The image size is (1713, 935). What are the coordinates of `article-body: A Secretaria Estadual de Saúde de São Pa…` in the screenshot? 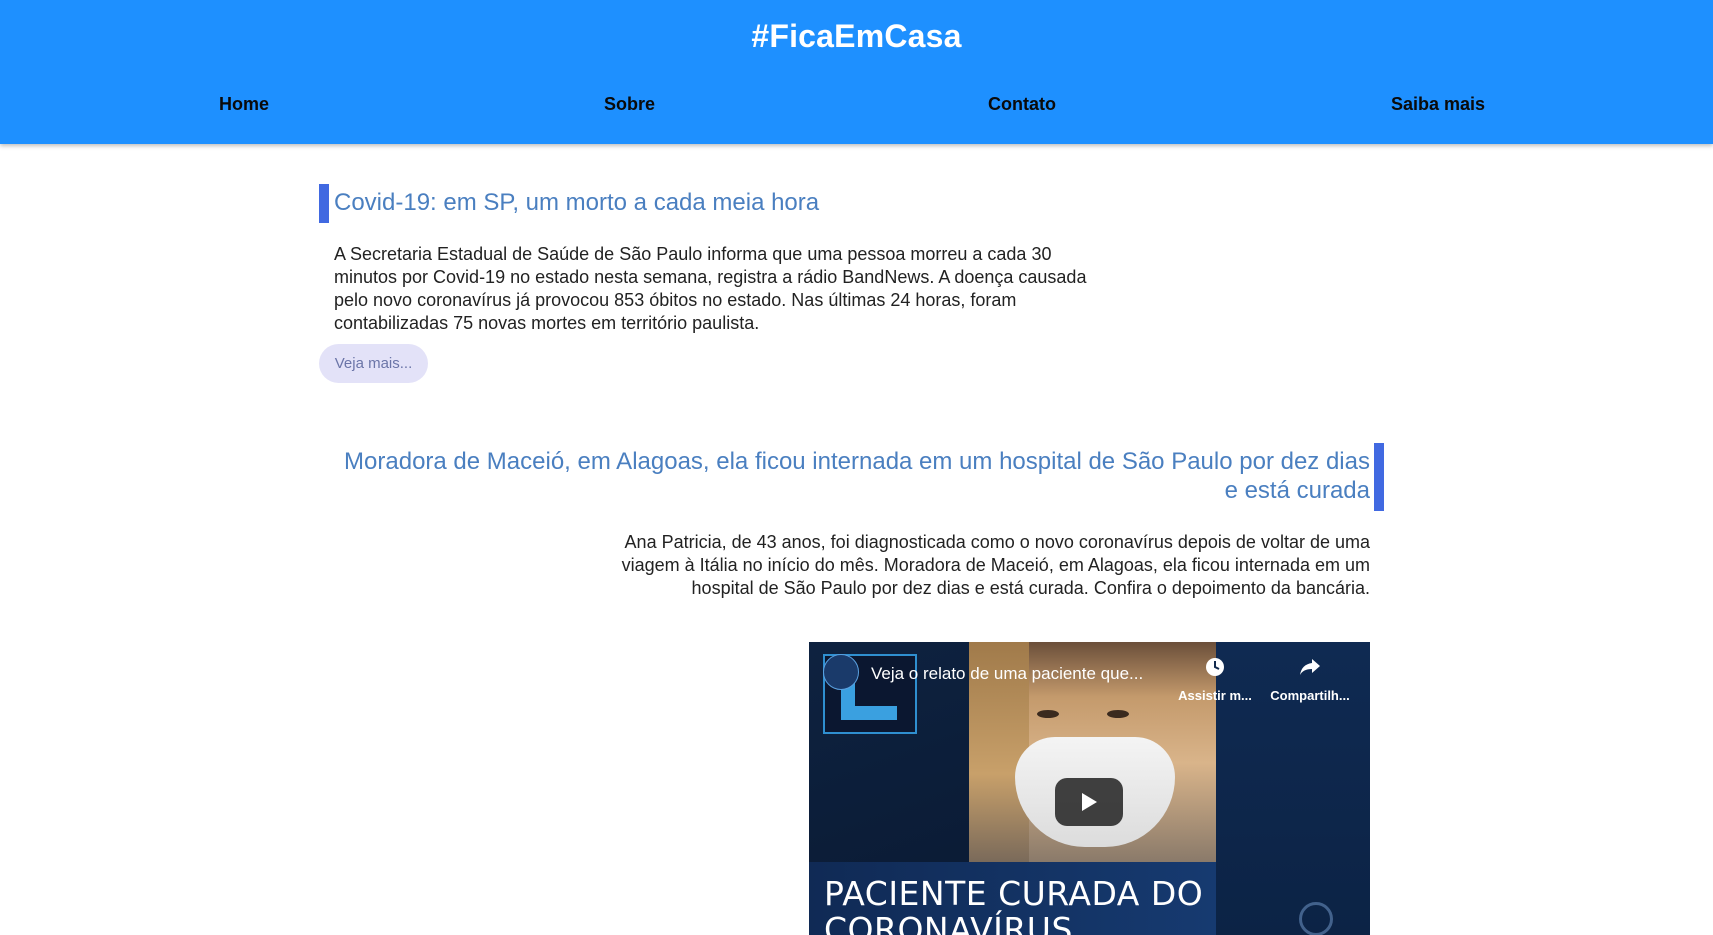 It's located at (710, 288).